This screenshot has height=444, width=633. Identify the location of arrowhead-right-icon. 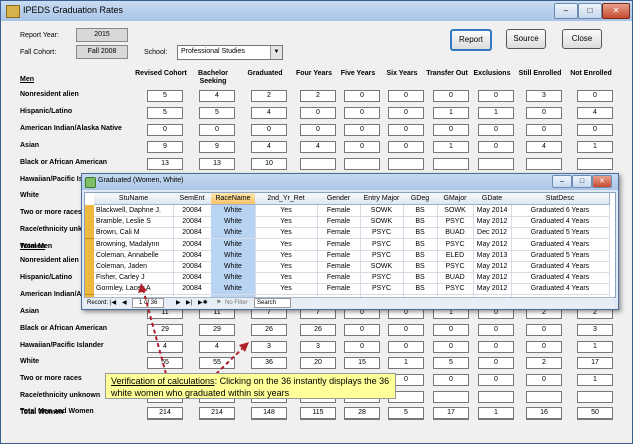
(244, 347).